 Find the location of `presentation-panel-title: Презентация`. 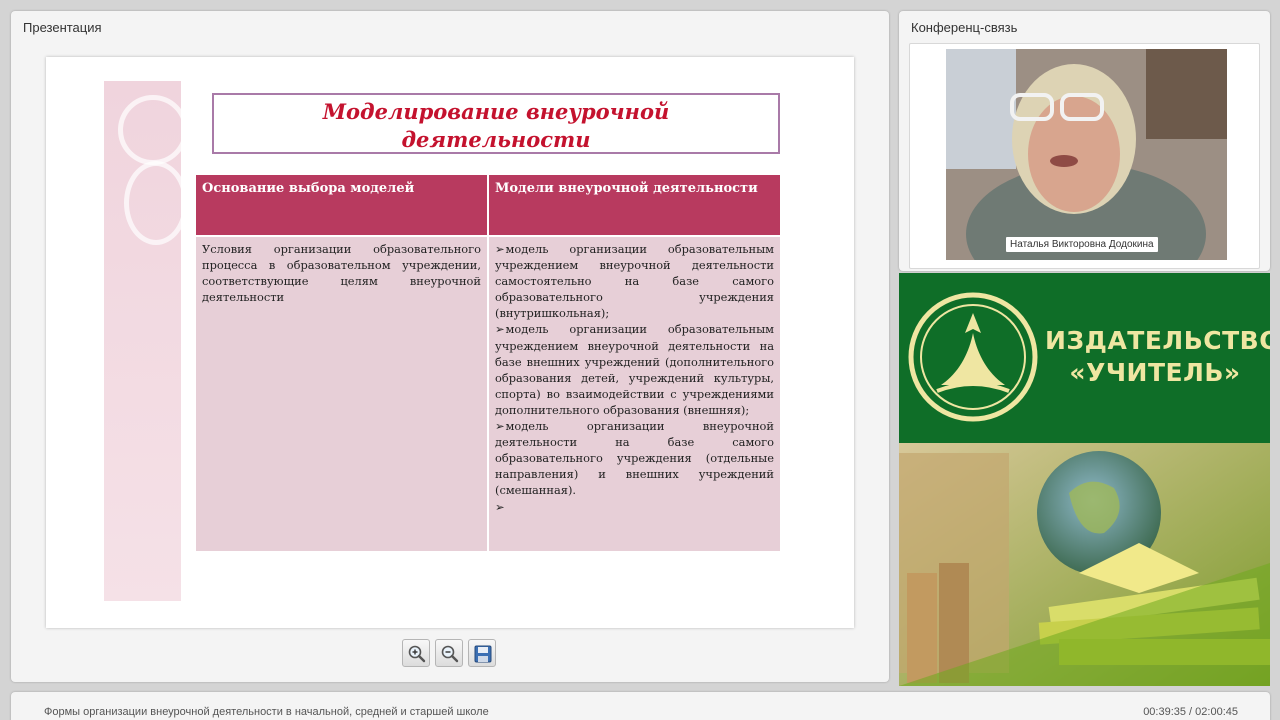

presentation-panel-title: Презентация is located at coordinates (62, 27).